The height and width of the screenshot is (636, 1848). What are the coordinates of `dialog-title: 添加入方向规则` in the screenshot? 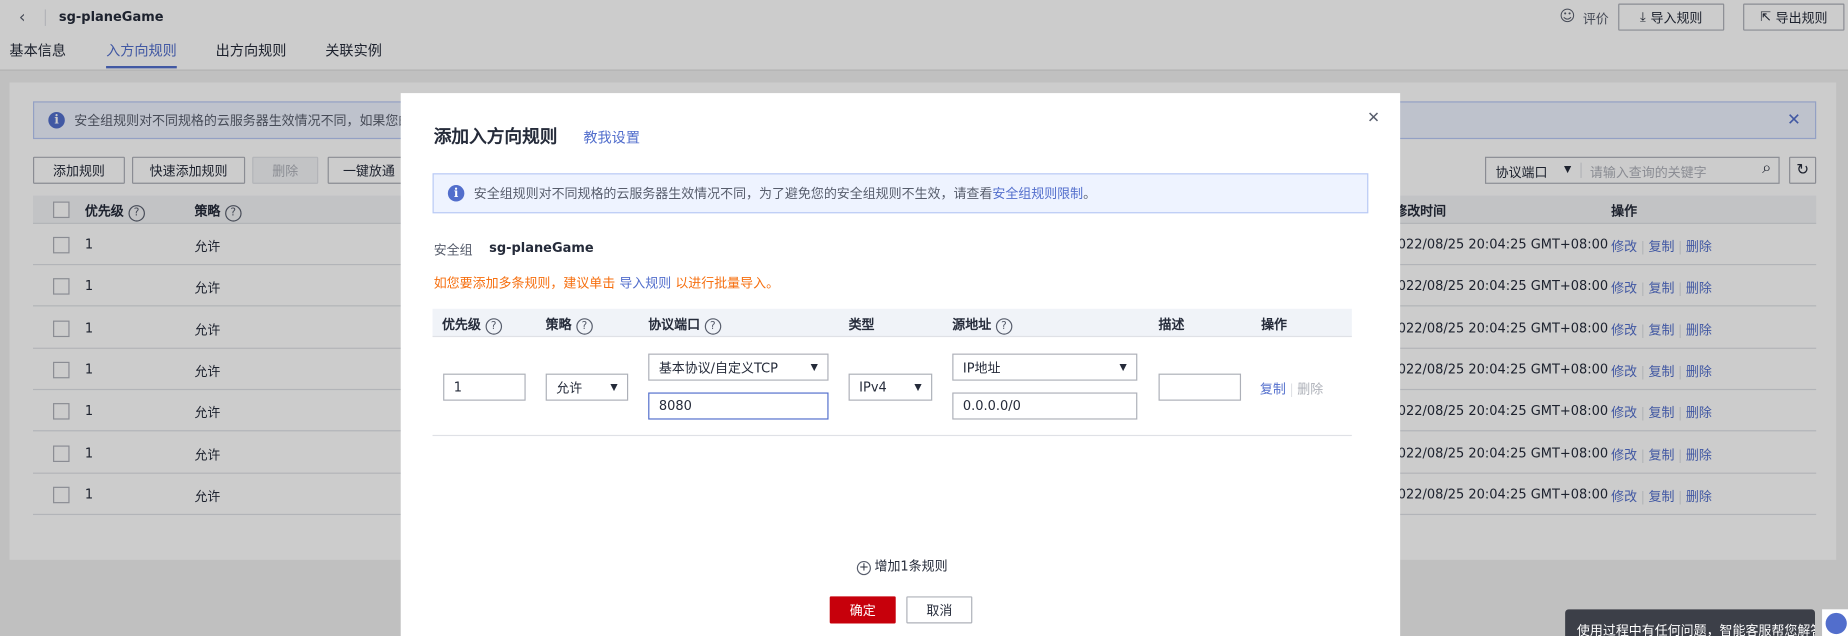 It's located at (495, 137).